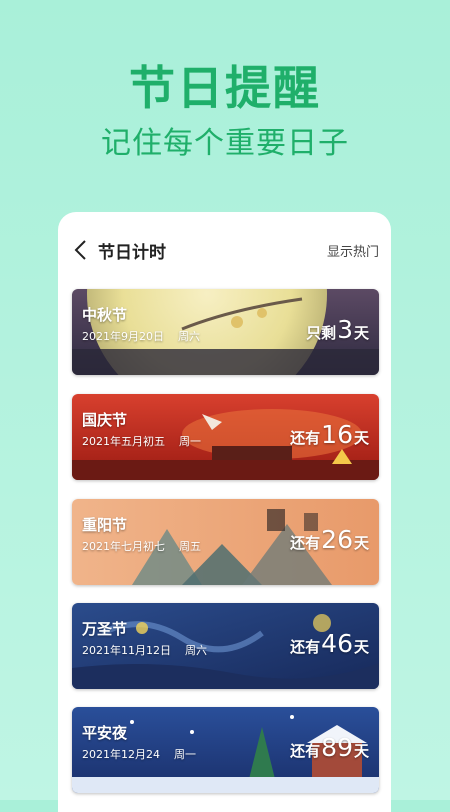  Describe the element at coordinates (337, 329) in the screenshot. I see `countdown: 只剩3天` at that location.